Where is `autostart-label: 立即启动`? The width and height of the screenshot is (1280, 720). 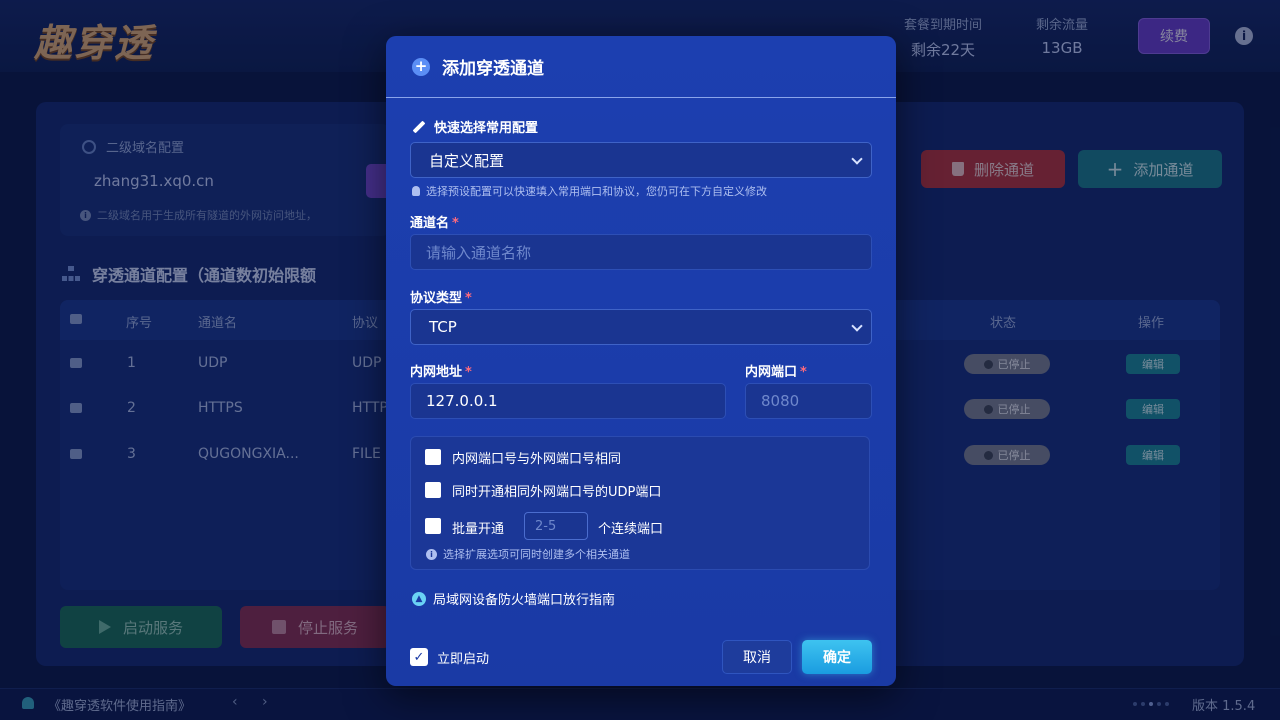
autostart-label: 立即启动 is located at coordinates (463, 659).